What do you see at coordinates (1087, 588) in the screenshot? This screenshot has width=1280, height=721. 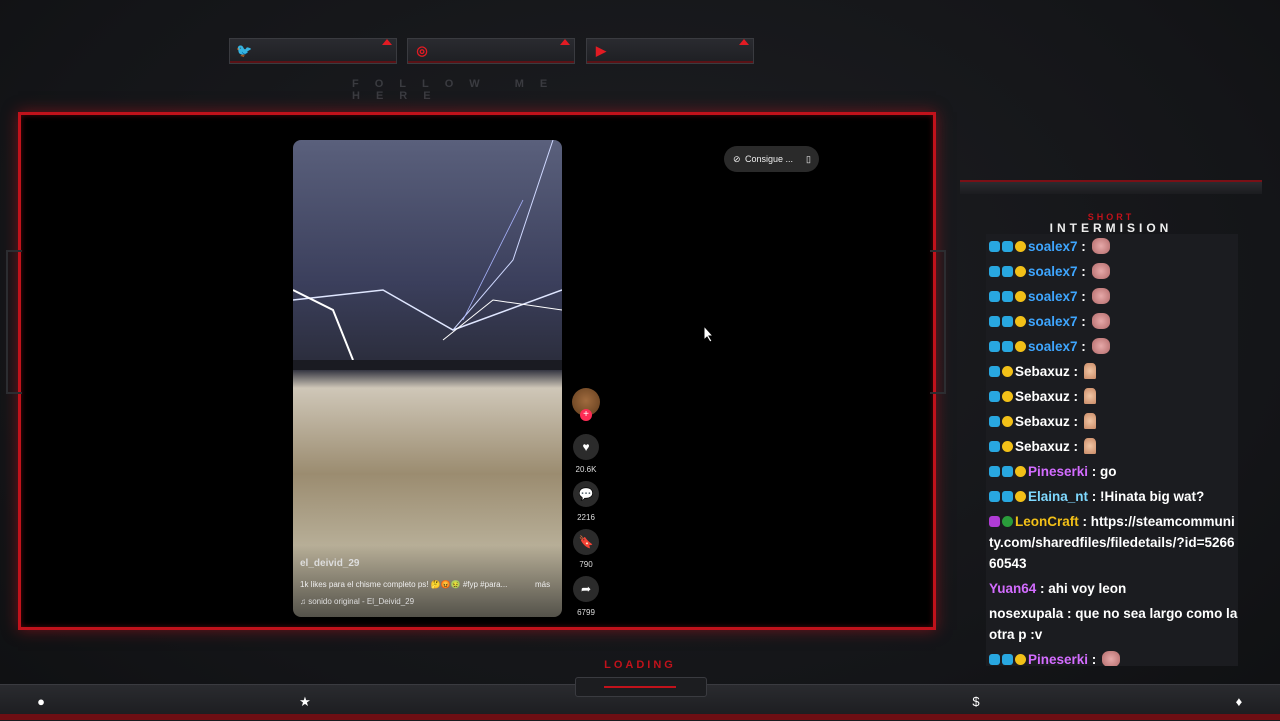 I see `chat-text: ahi voy leon` at bounding box center [1087, 588].